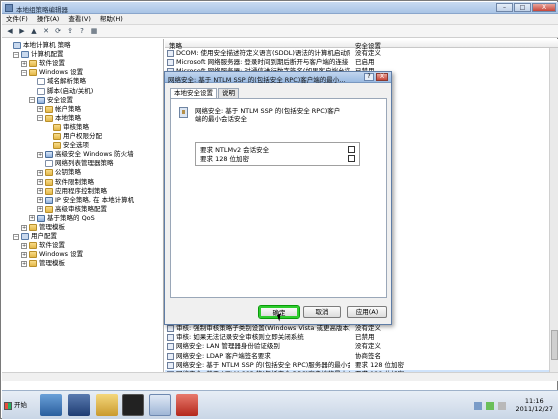  What do you see at coordinates (504, 7) in the screenshot?
I see `minimize-button: –` at bounding box center [504, 7].